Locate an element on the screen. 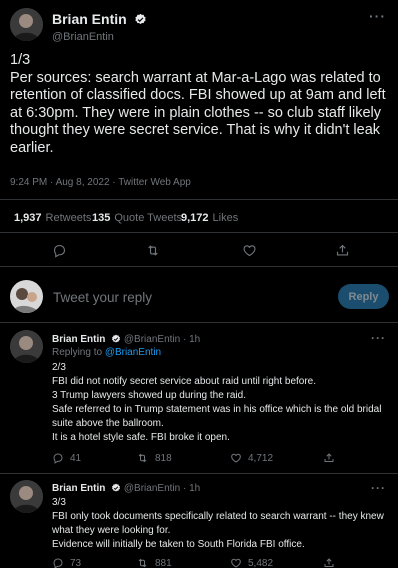  retweet-action: 881 is located at coordinates (154, 562).